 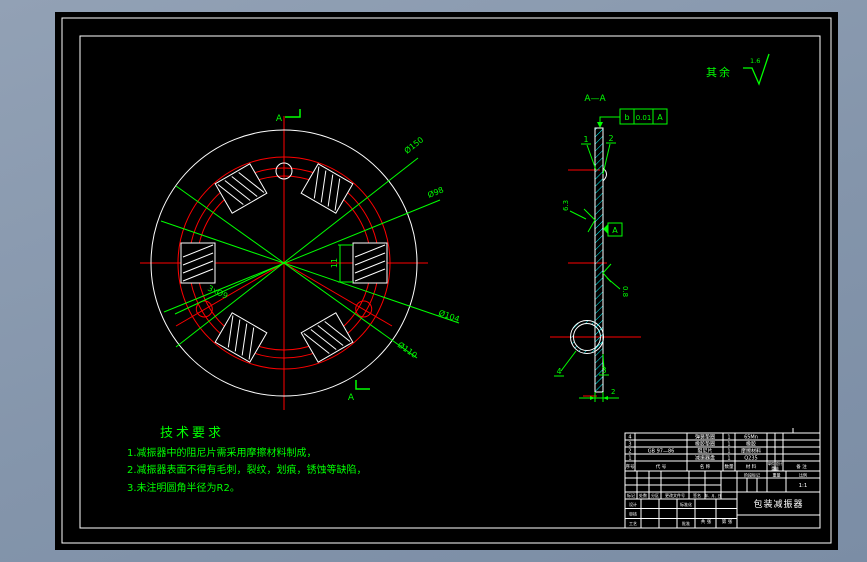 I want to click on part-name: 包装减振器, so click(x=778, y=504).